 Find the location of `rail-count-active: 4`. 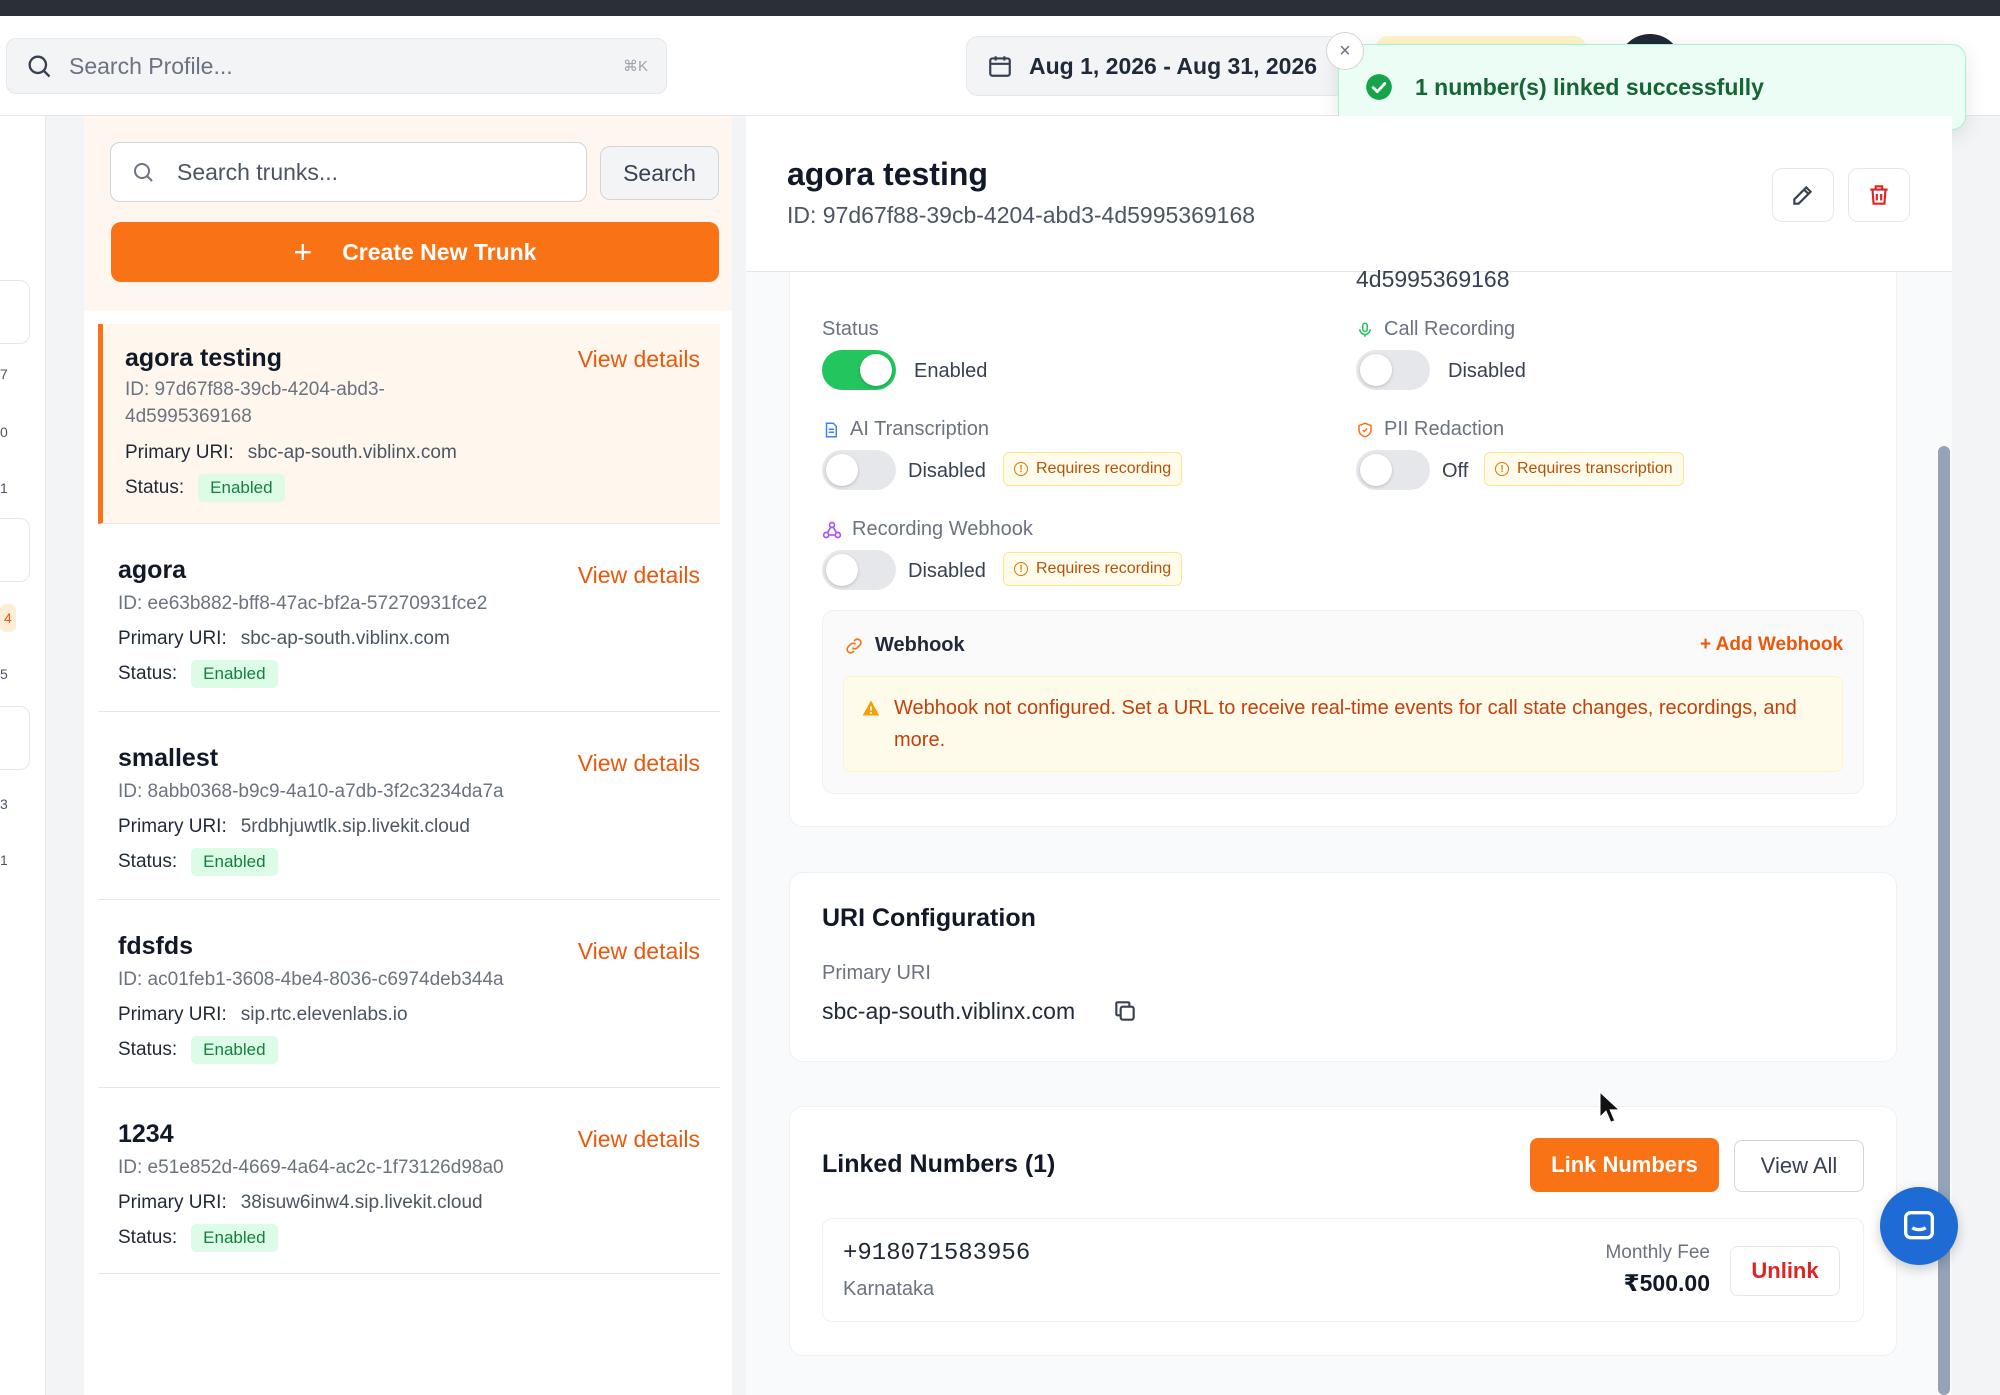

rail-count-active: 4 is located at coordinates (8, 618).